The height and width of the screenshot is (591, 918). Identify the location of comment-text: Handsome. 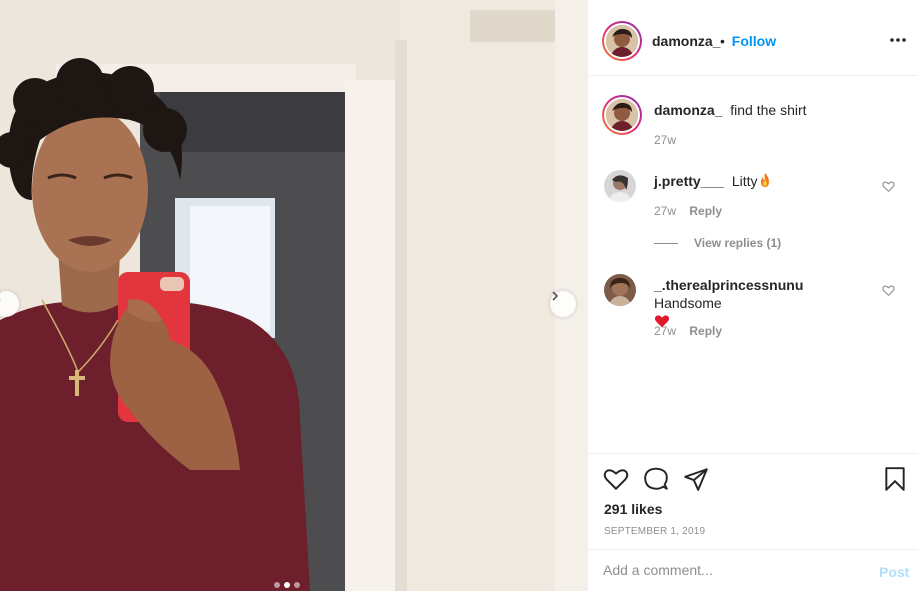
(688, 303).